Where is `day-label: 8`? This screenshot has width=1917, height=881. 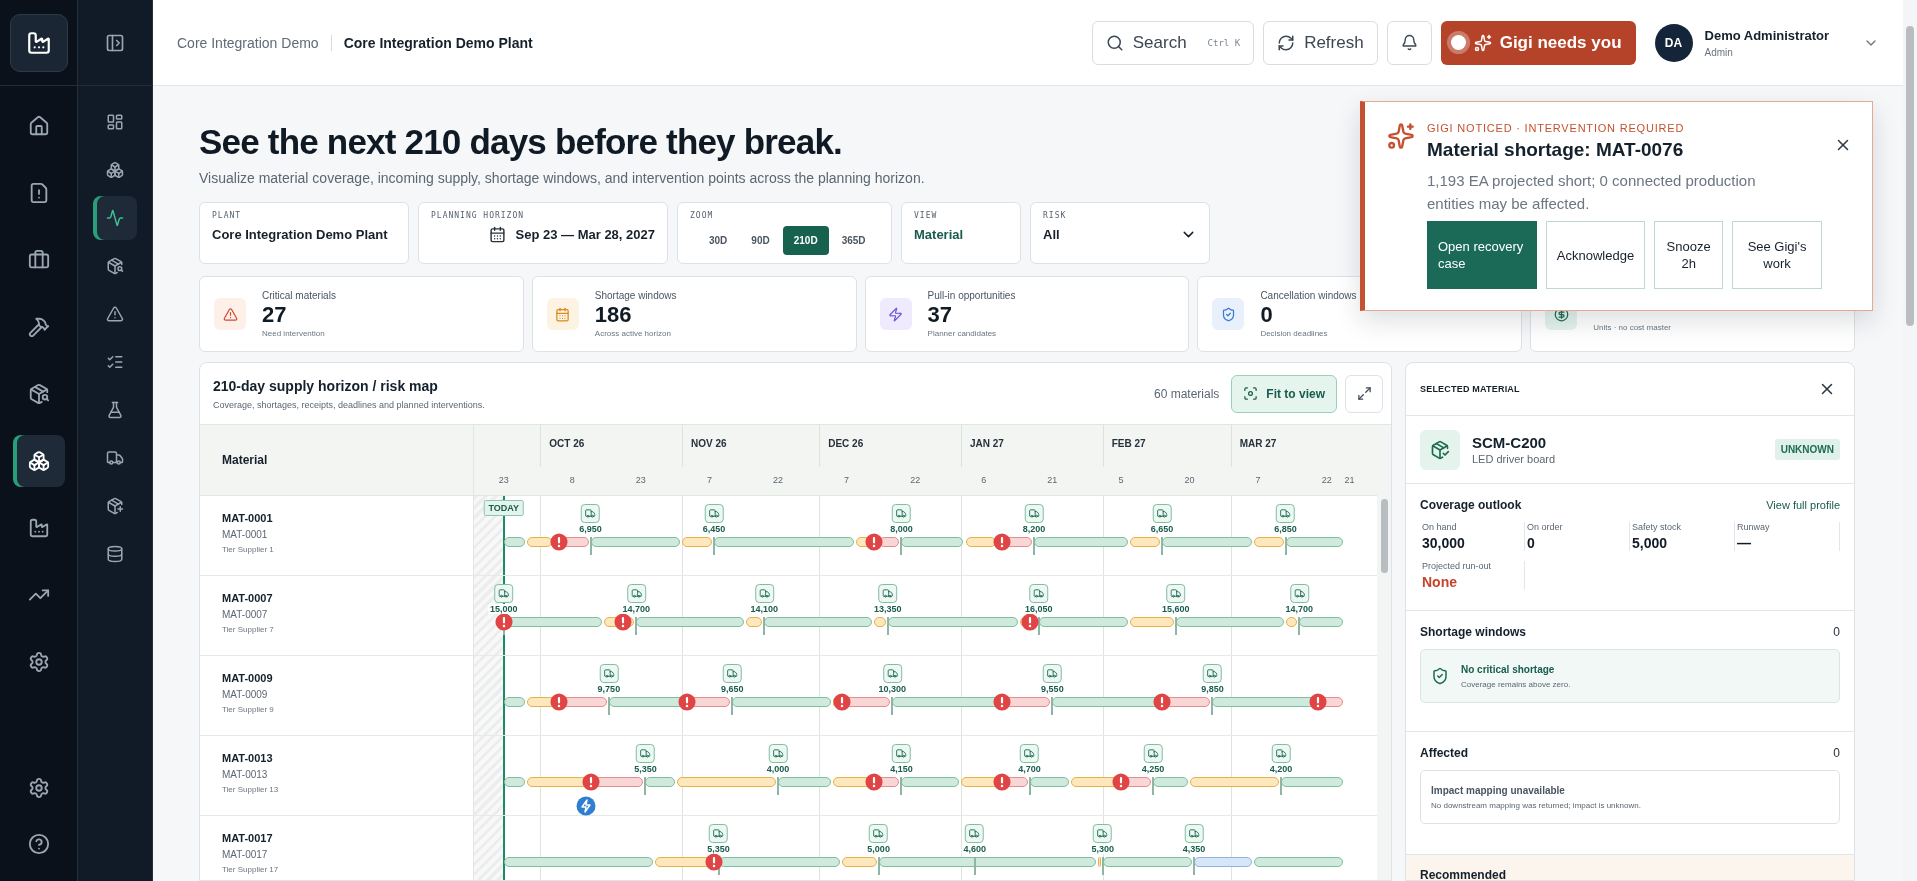
day-label: 8 is located at coordinates (572, 480).